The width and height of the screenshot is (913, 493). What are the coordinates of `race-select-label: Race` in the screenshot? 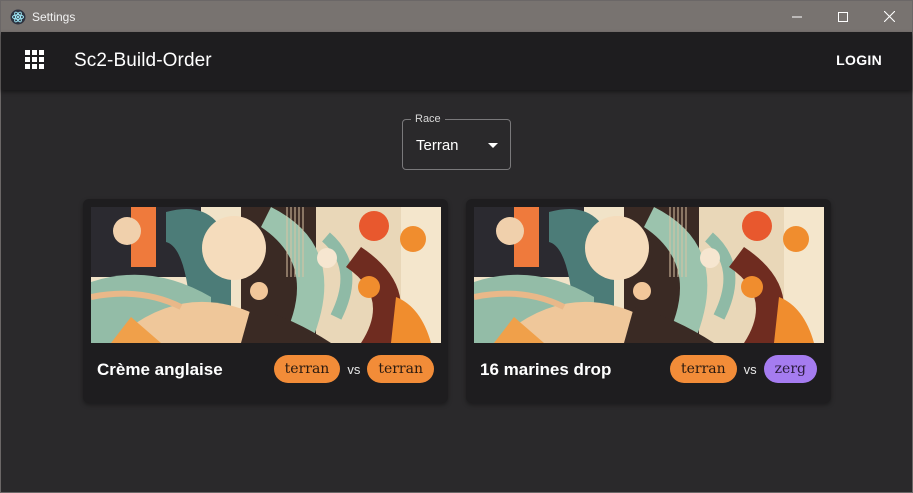 It's located at (428, 119).